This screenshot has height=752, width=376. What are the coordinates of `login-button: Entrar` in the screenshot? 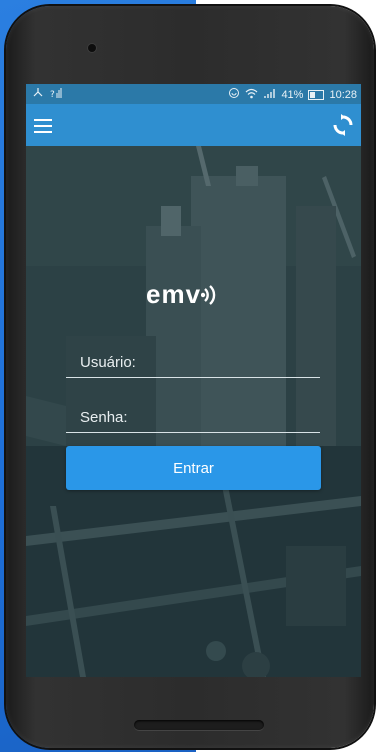 It's located at (193, 468).